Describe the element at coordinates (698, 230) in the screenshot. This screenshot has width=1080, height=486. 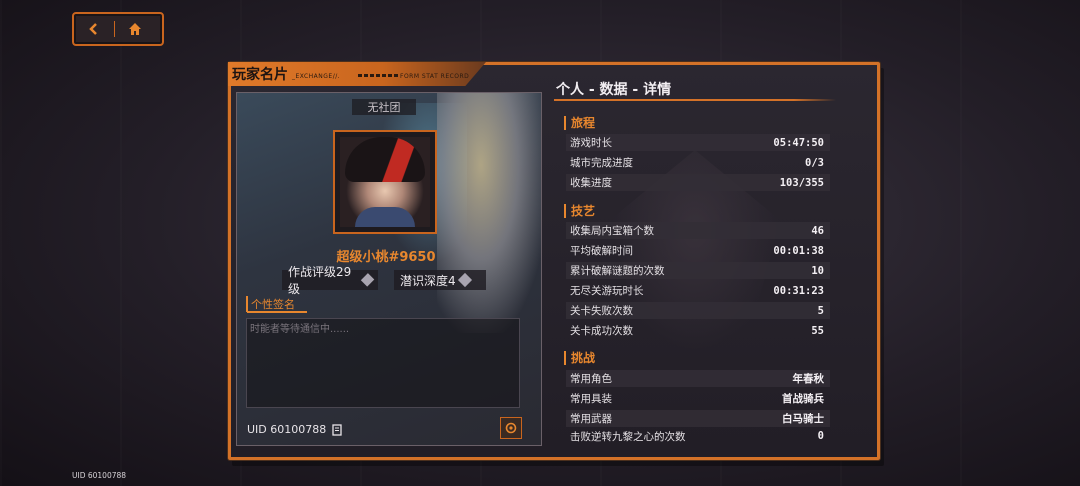
I see `stat-row: 收集局内宝箱个数 46` at that location.